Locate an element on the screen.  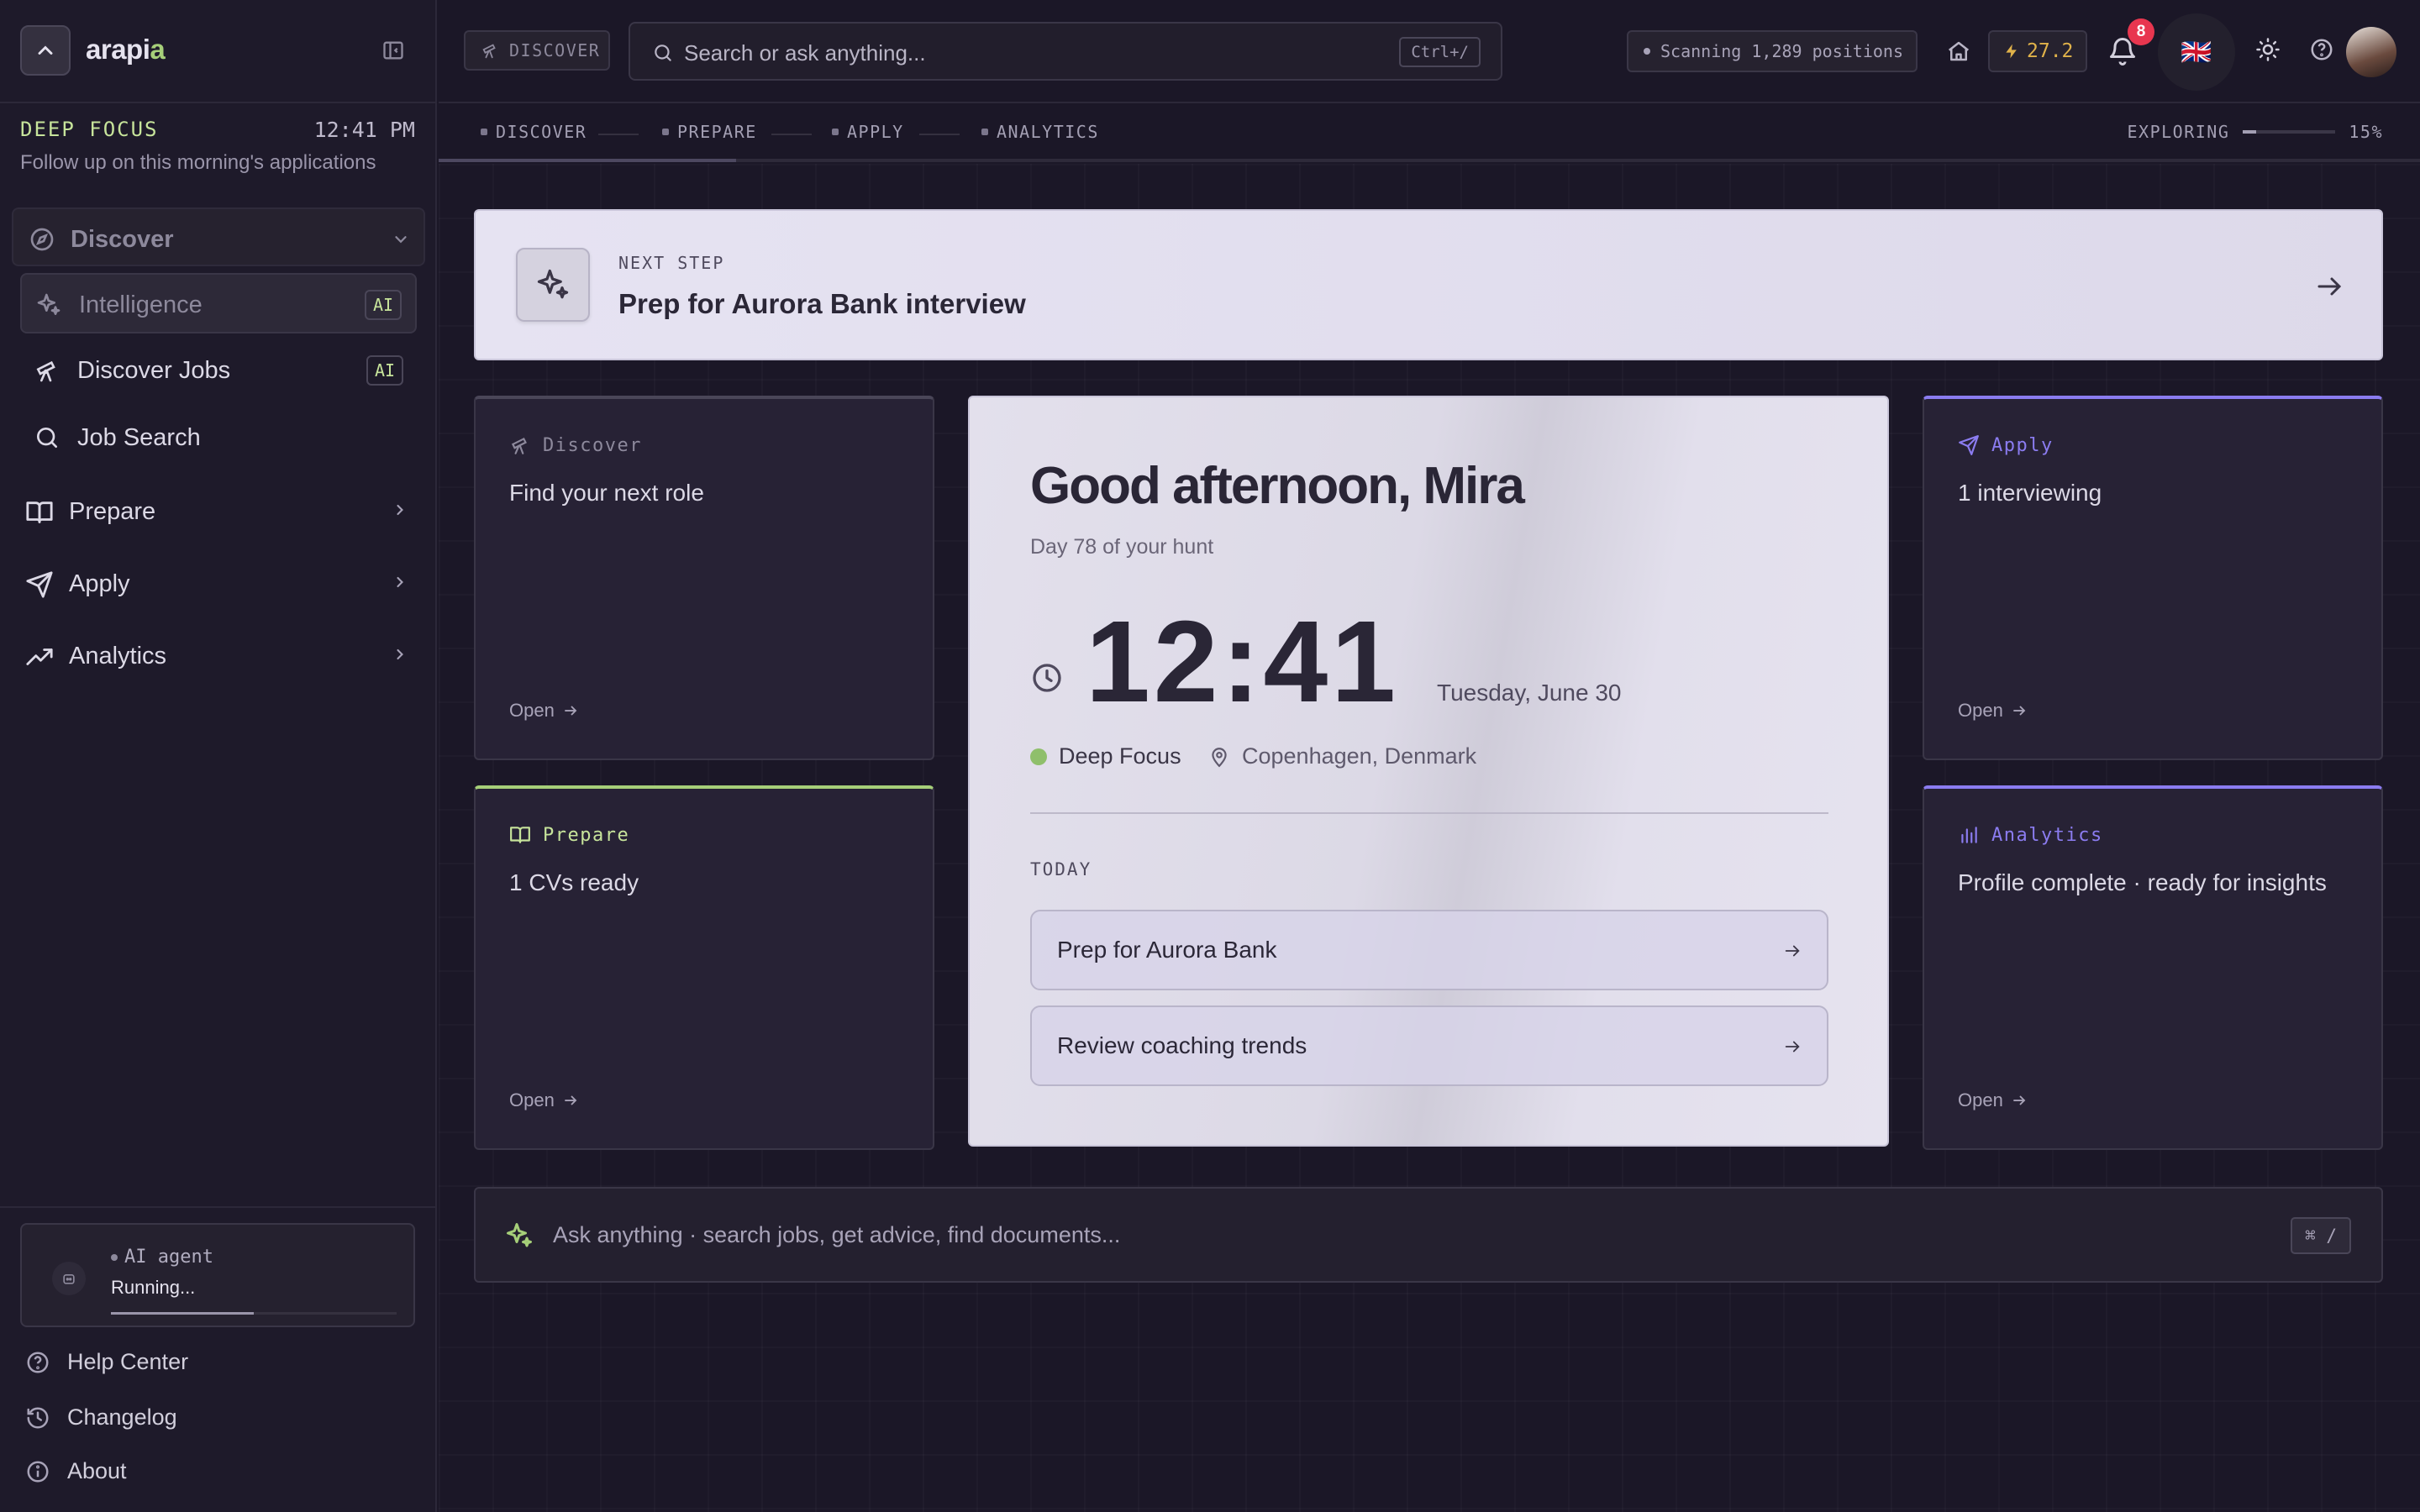
sidebar-item-job-search: Job Search is located at coordinates (218, 437).